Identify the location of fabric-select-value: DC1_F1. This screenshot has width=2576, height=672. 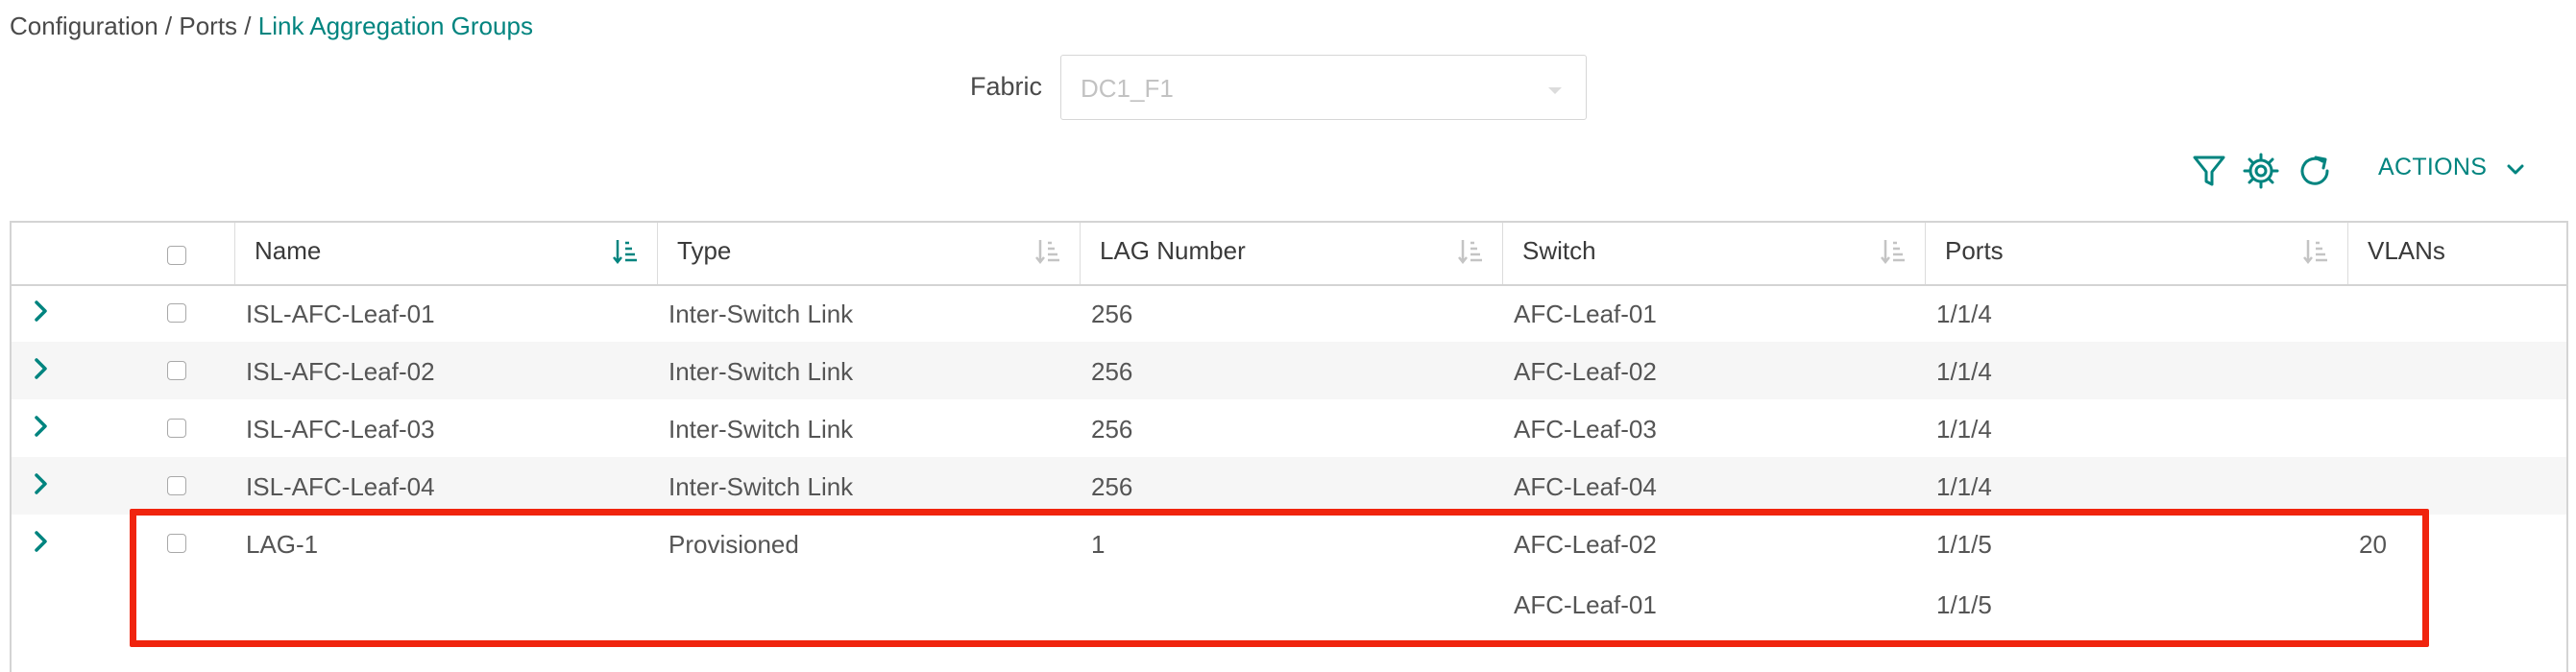
(1128, 88).